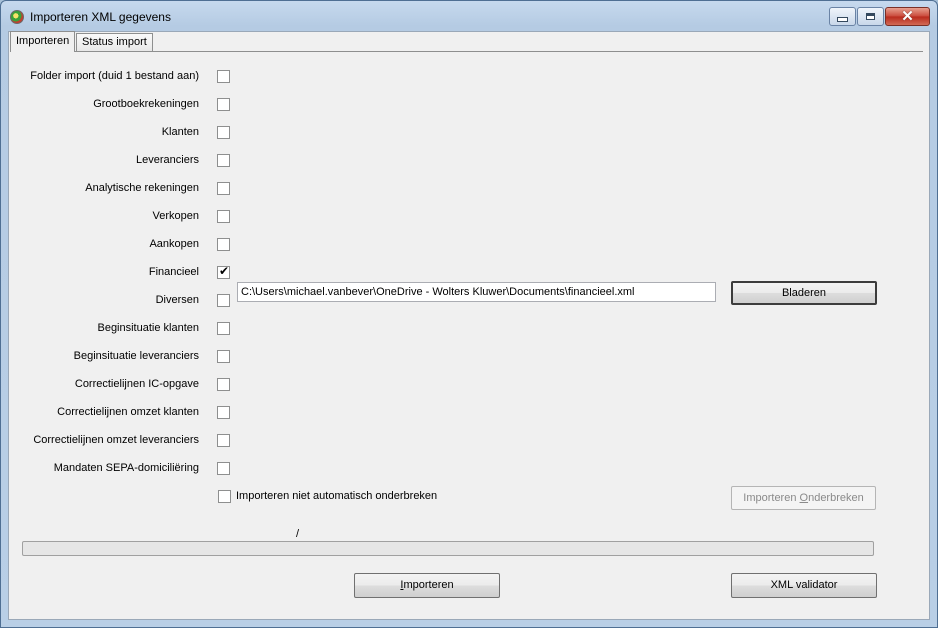 Image resolution: width=938 pixels, height=628 pixels. Describe the element at coordinates (180, 132) in the screenshot. I see `import-option-label: Klanten` at that location.